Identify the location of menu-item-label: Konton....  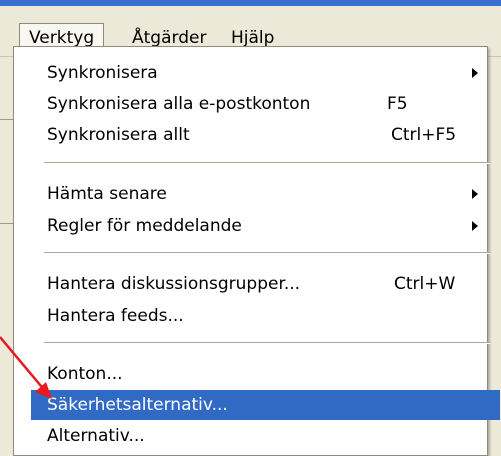
(85, 374).